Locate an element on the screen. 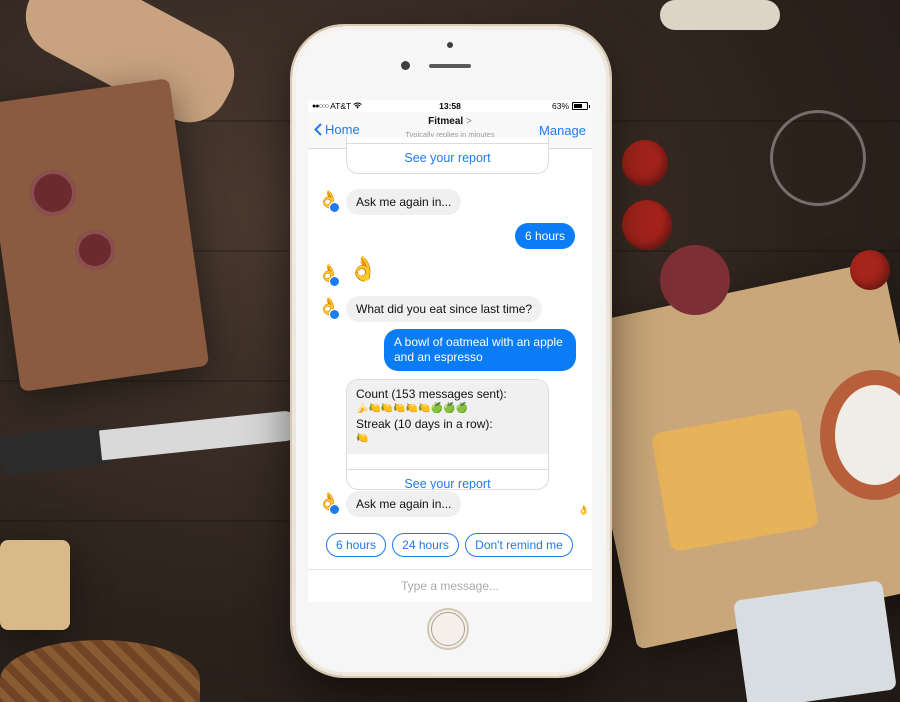 The image size is (900, 702). bot-name: Fitmeal is located at coordinates (446, 121).